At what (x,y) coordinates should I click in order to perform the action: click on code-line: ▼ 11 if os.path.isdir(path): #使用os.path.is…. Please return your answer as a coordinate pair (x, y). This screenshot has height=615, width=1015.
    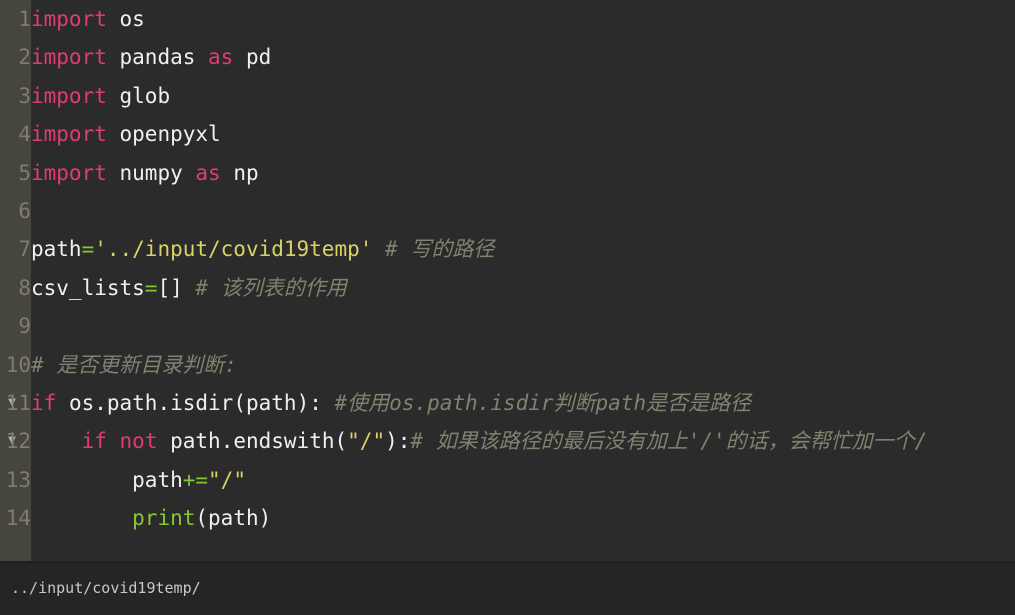
    Looking at the image, I should click on (507, 403).